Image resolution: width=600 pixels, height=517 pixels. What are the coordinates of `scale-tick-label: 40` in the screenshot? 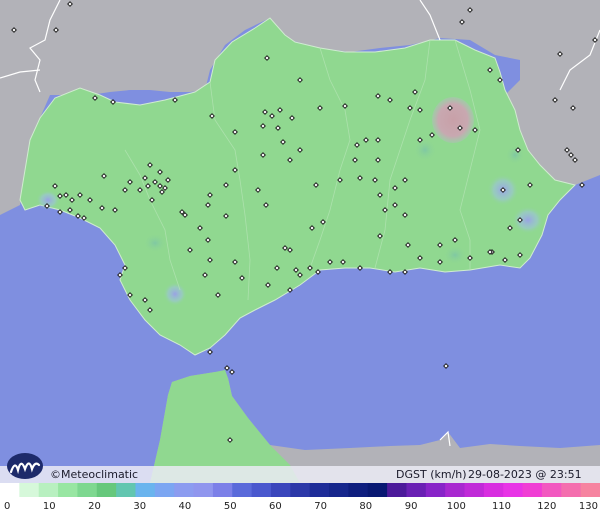 It's located at (185, 506).